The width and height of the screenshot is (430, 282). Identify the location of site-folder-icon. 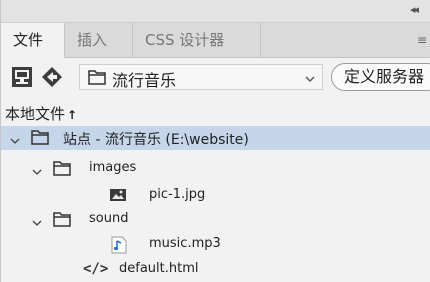
(40, 139).